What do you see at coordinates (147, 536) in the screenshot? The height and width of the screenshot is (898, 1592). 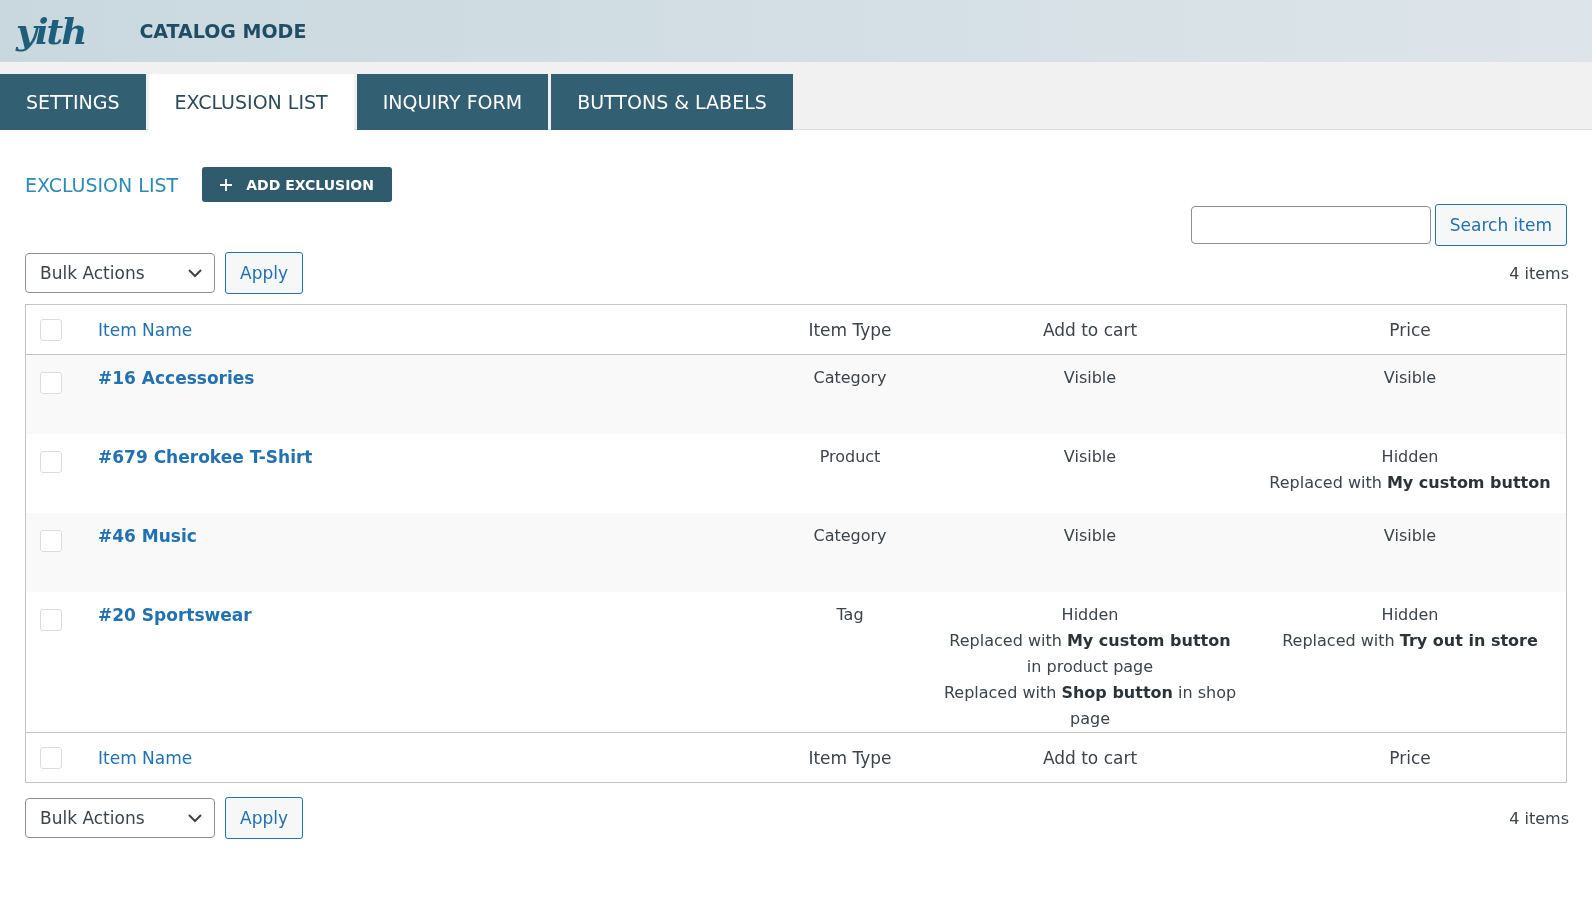 I see `item-name-link: #46 Music` at bounding box center [147, 536].